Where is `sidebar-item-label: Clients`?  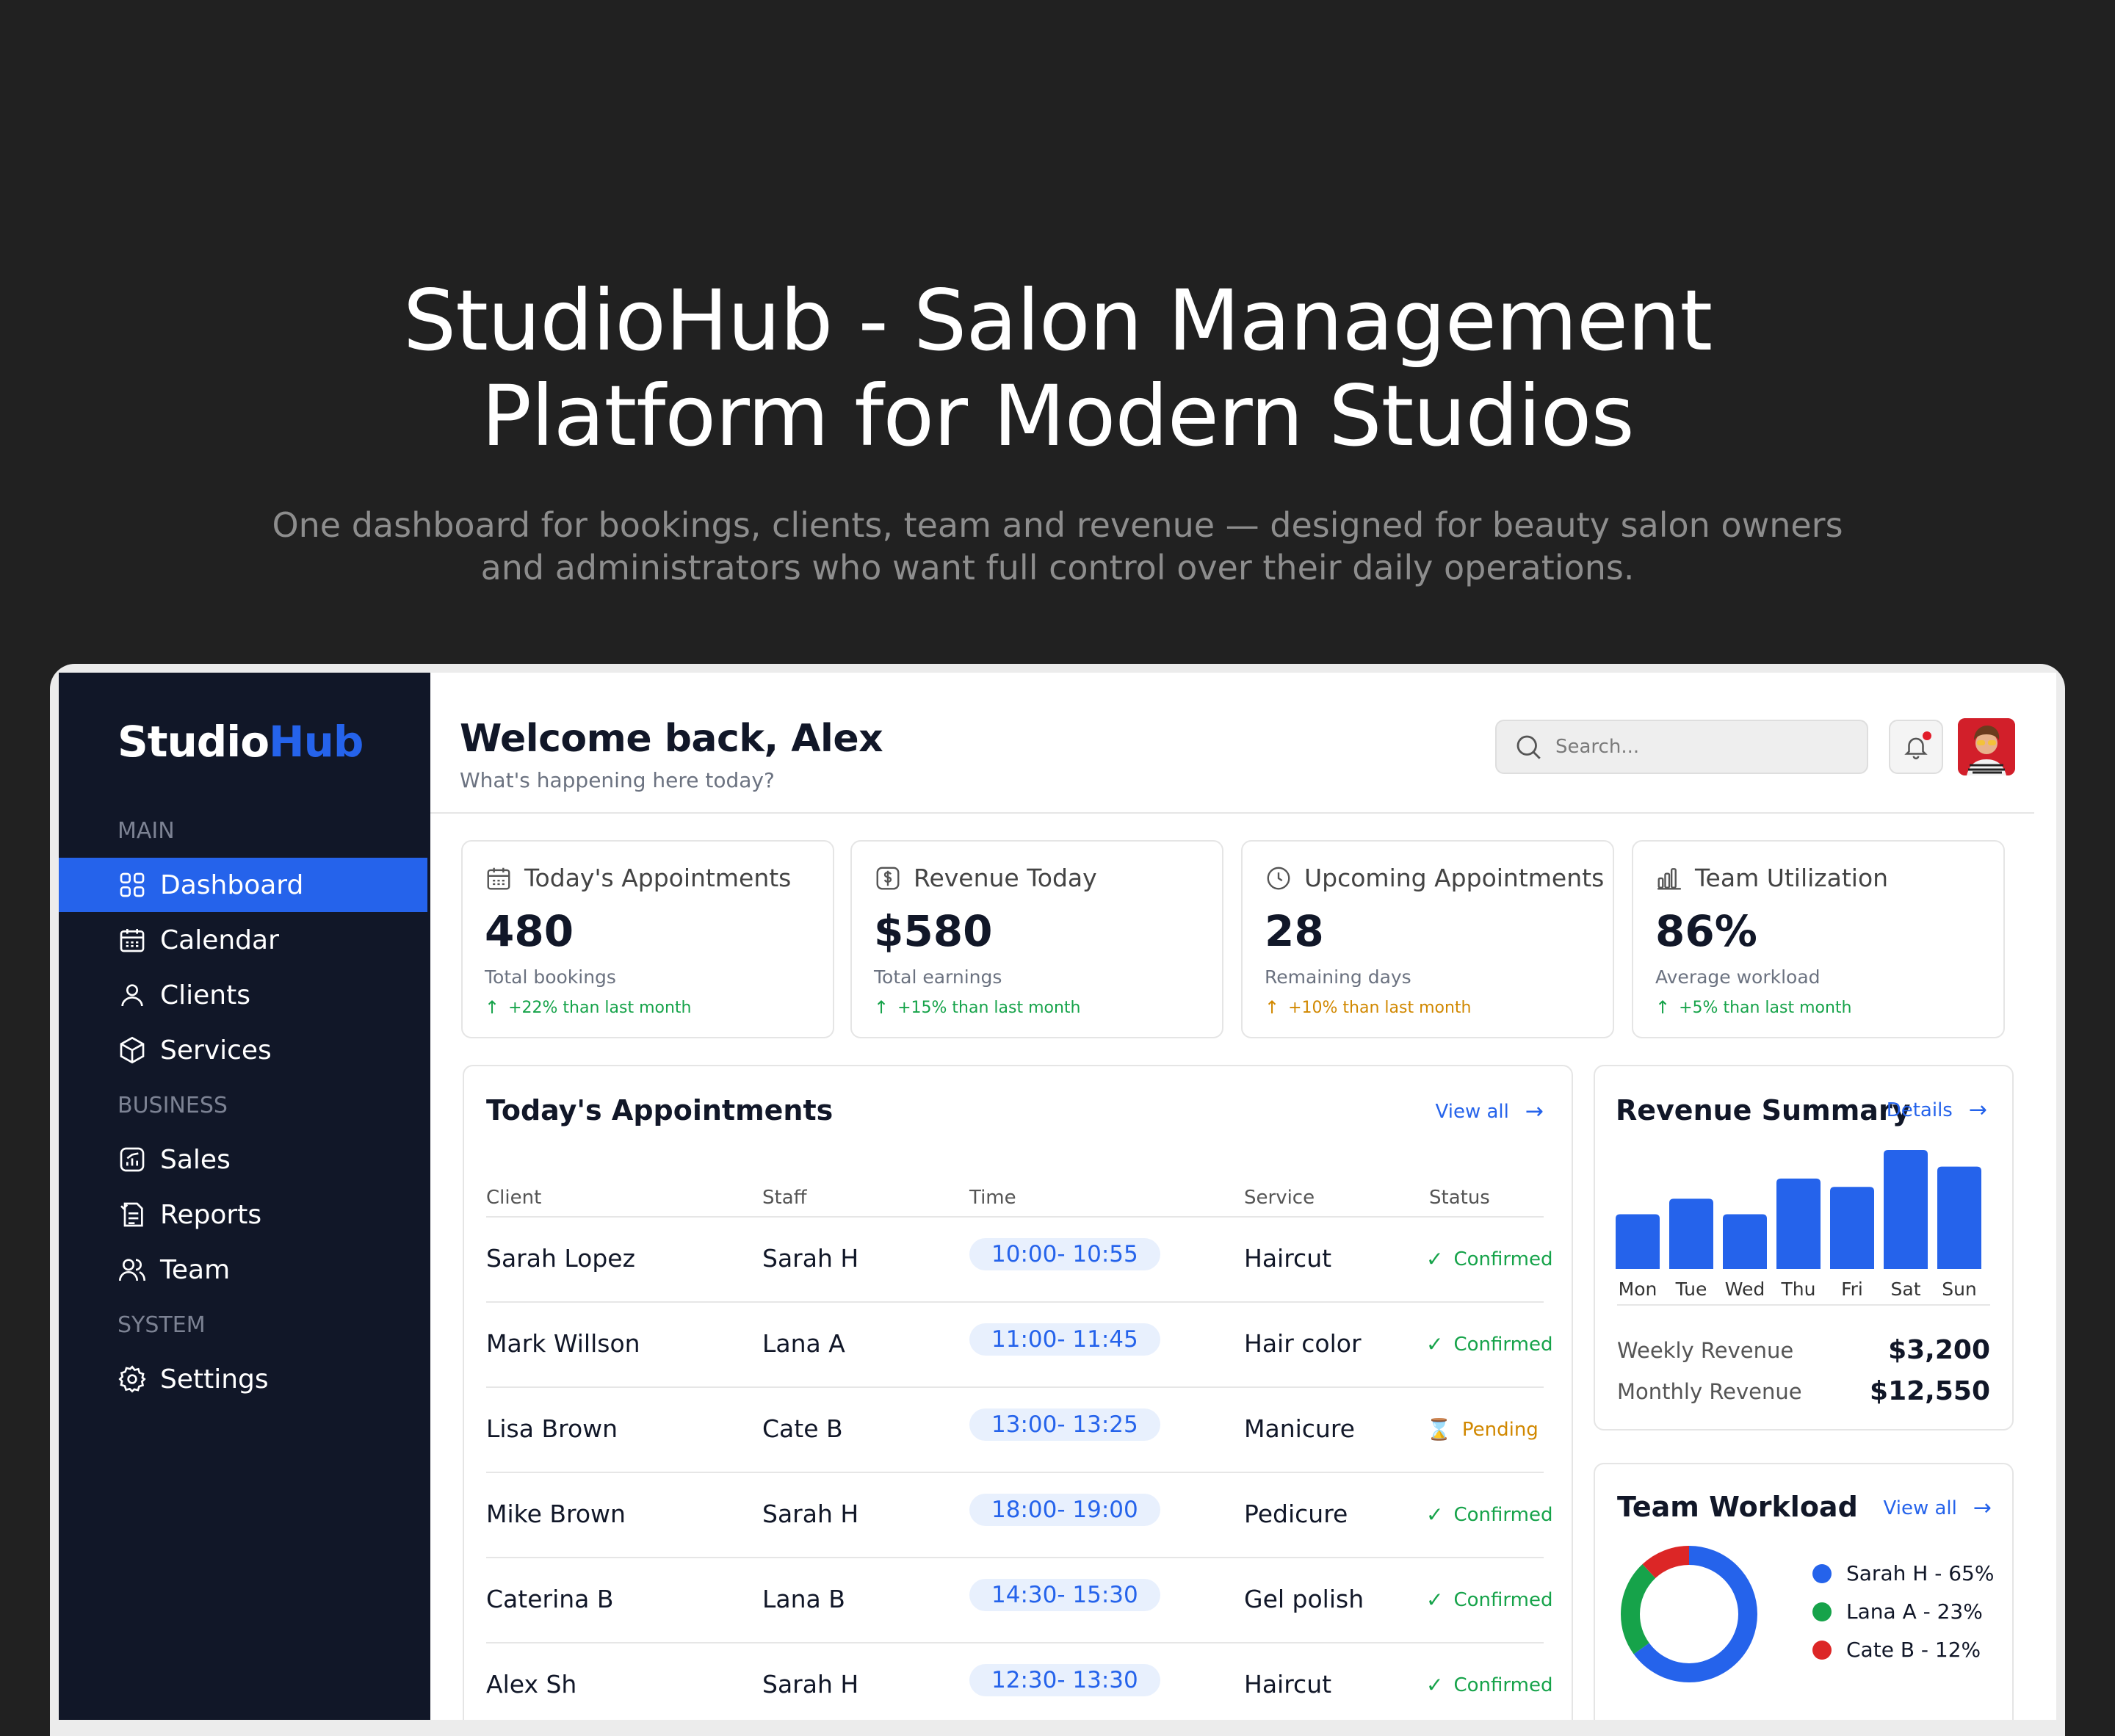 sidebar-item-label: Clients is located at coordinates (205, 995).